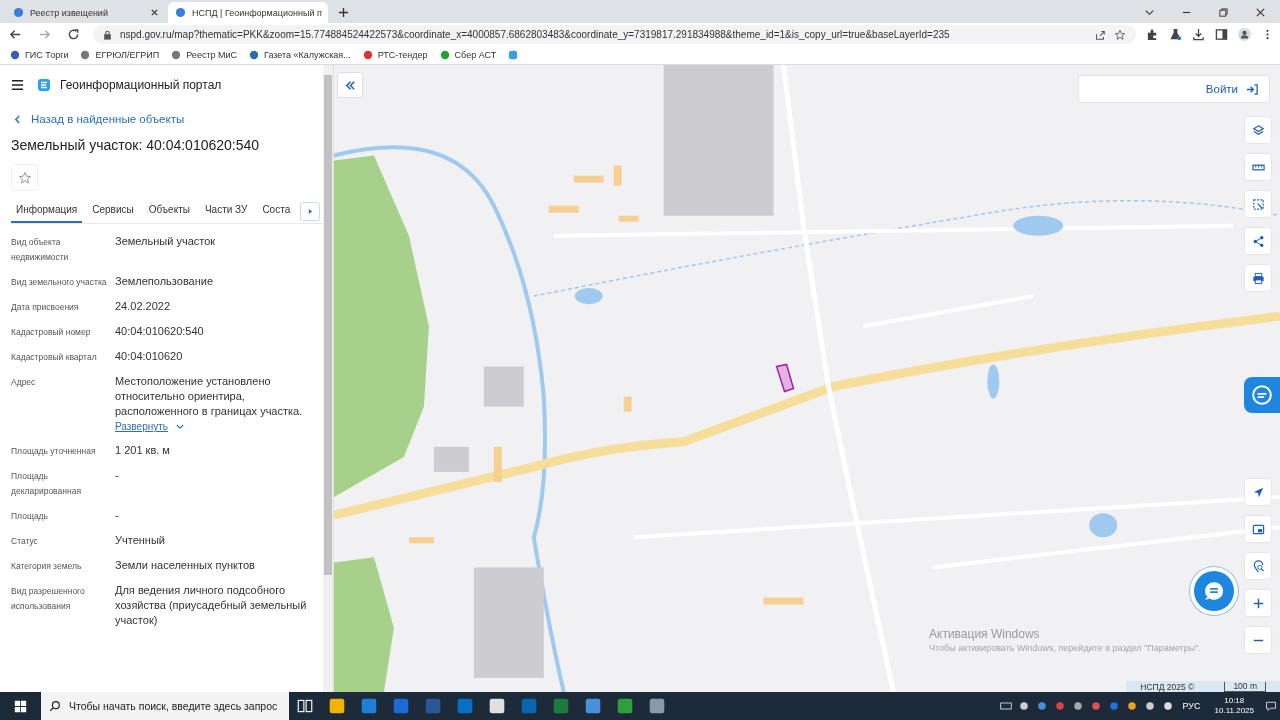  What do you see at coordinates (159, 331) in the screenshot?
I see `field-value: 40:04:010620:540` at bounding box center [159, 331].